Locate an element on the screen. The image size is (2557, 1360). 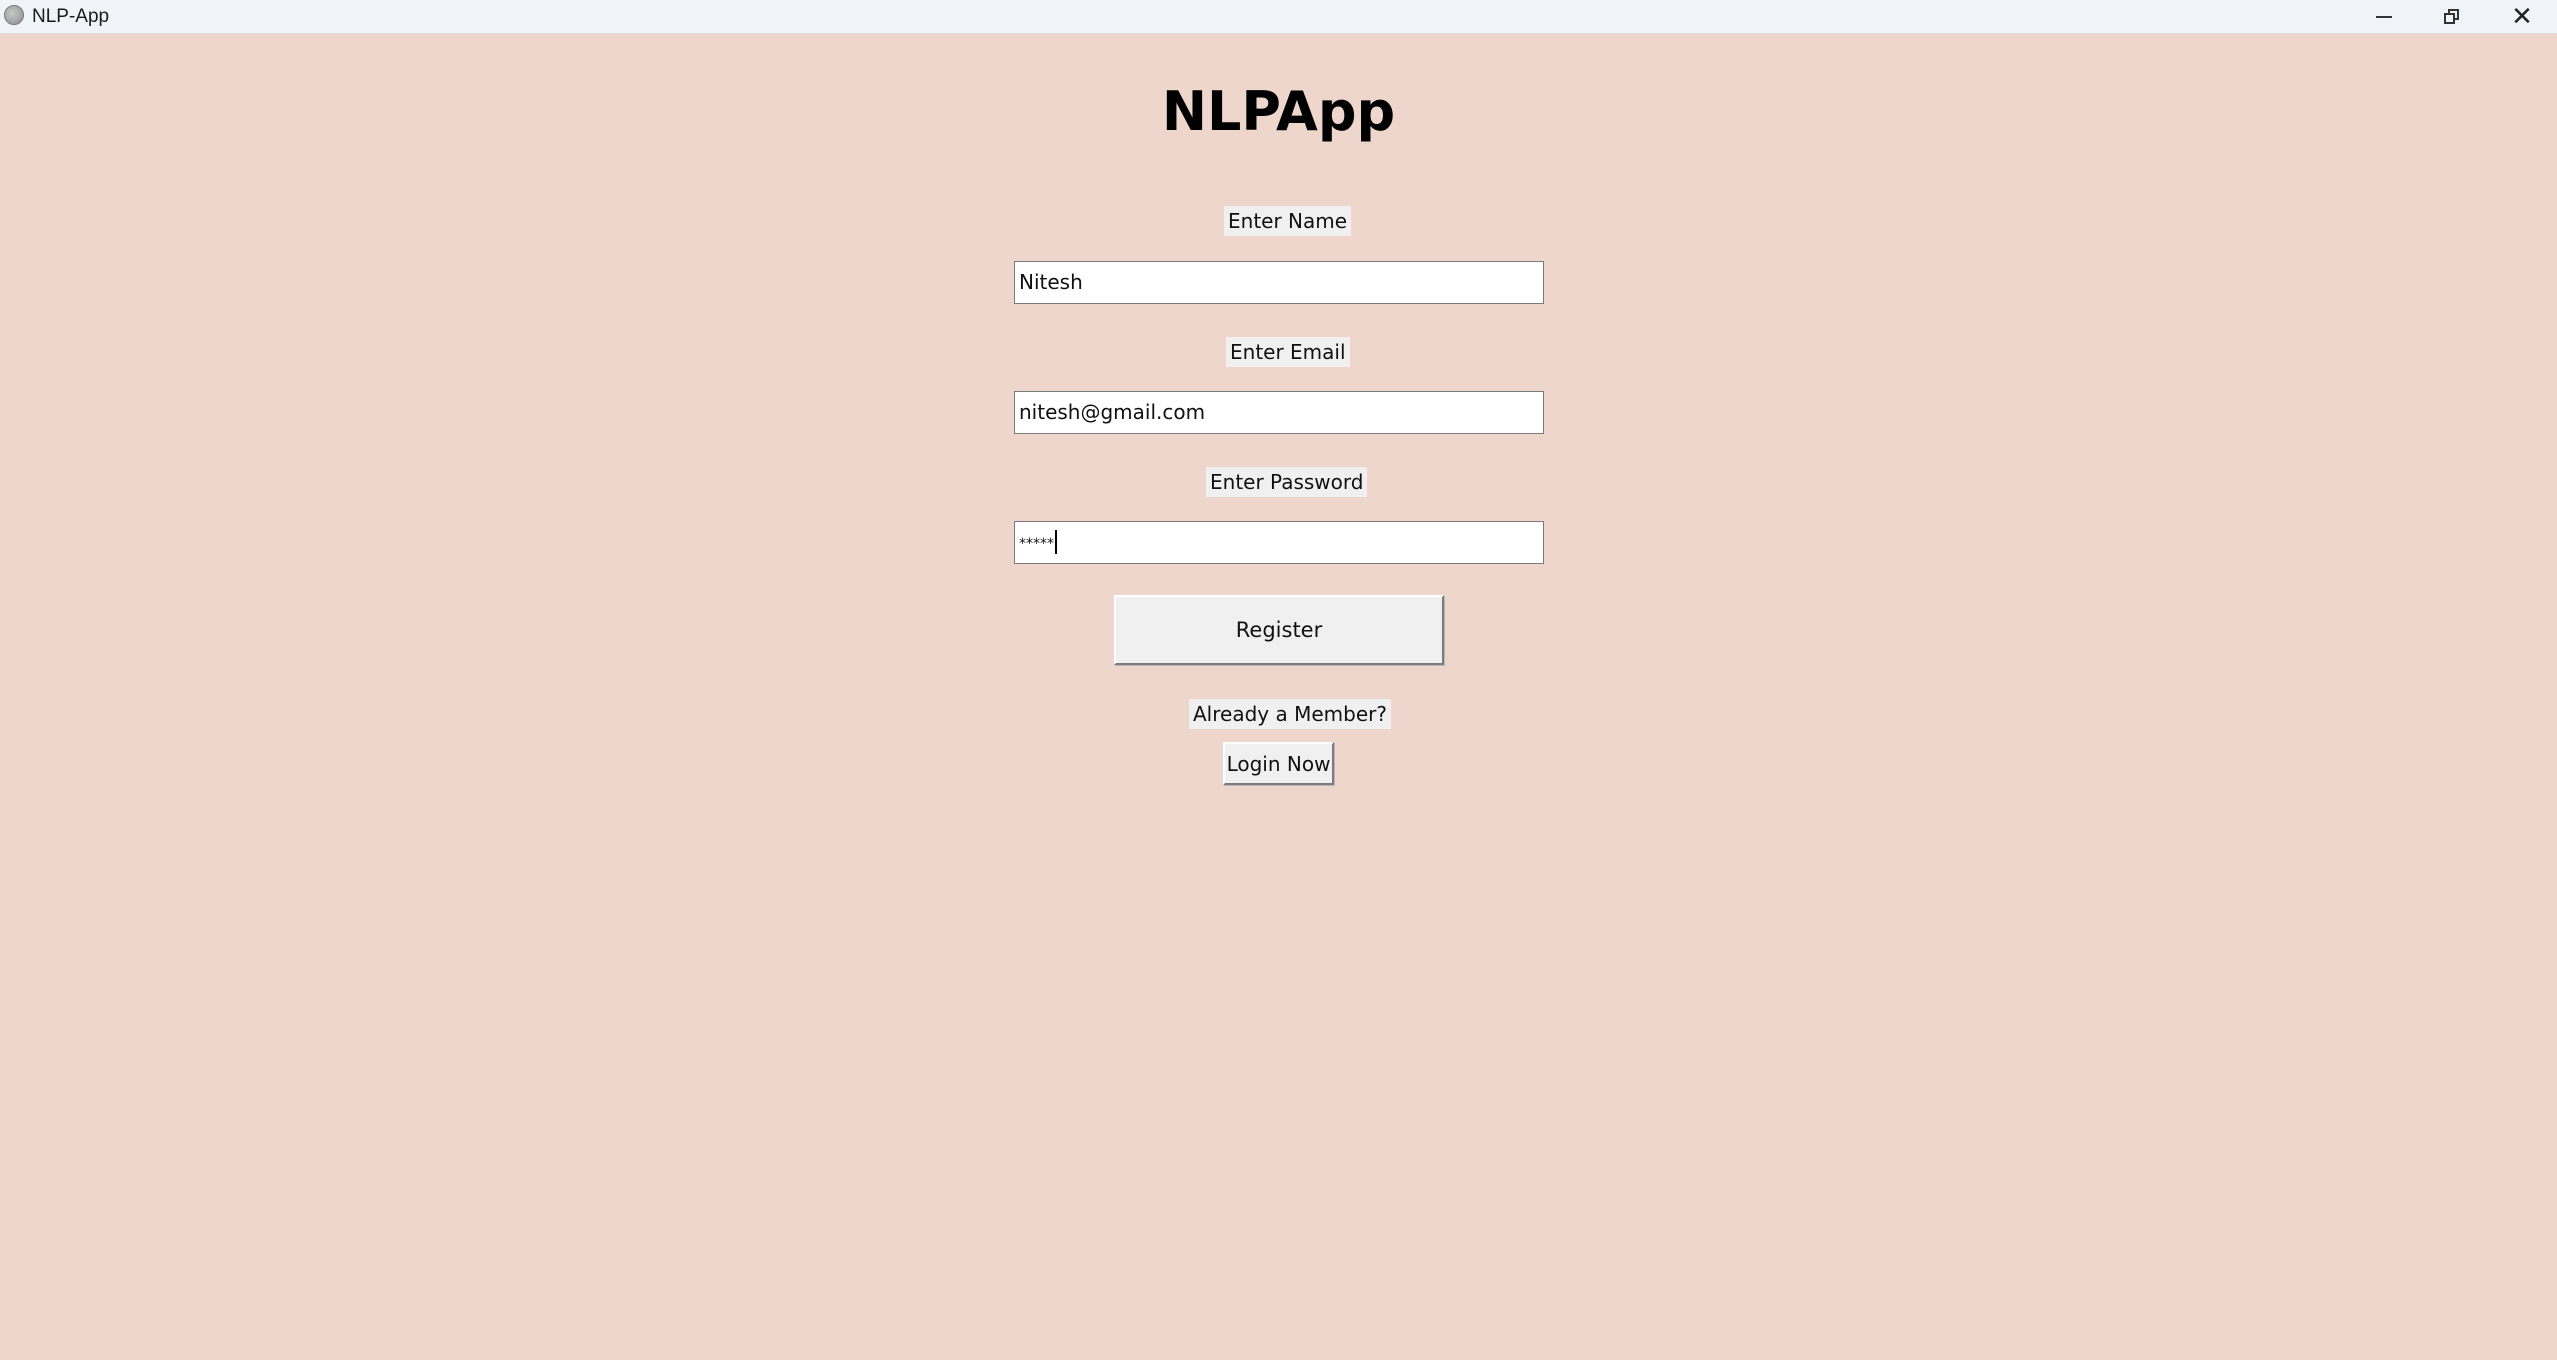
minimize-icon is located at coordinates (2384, 16).